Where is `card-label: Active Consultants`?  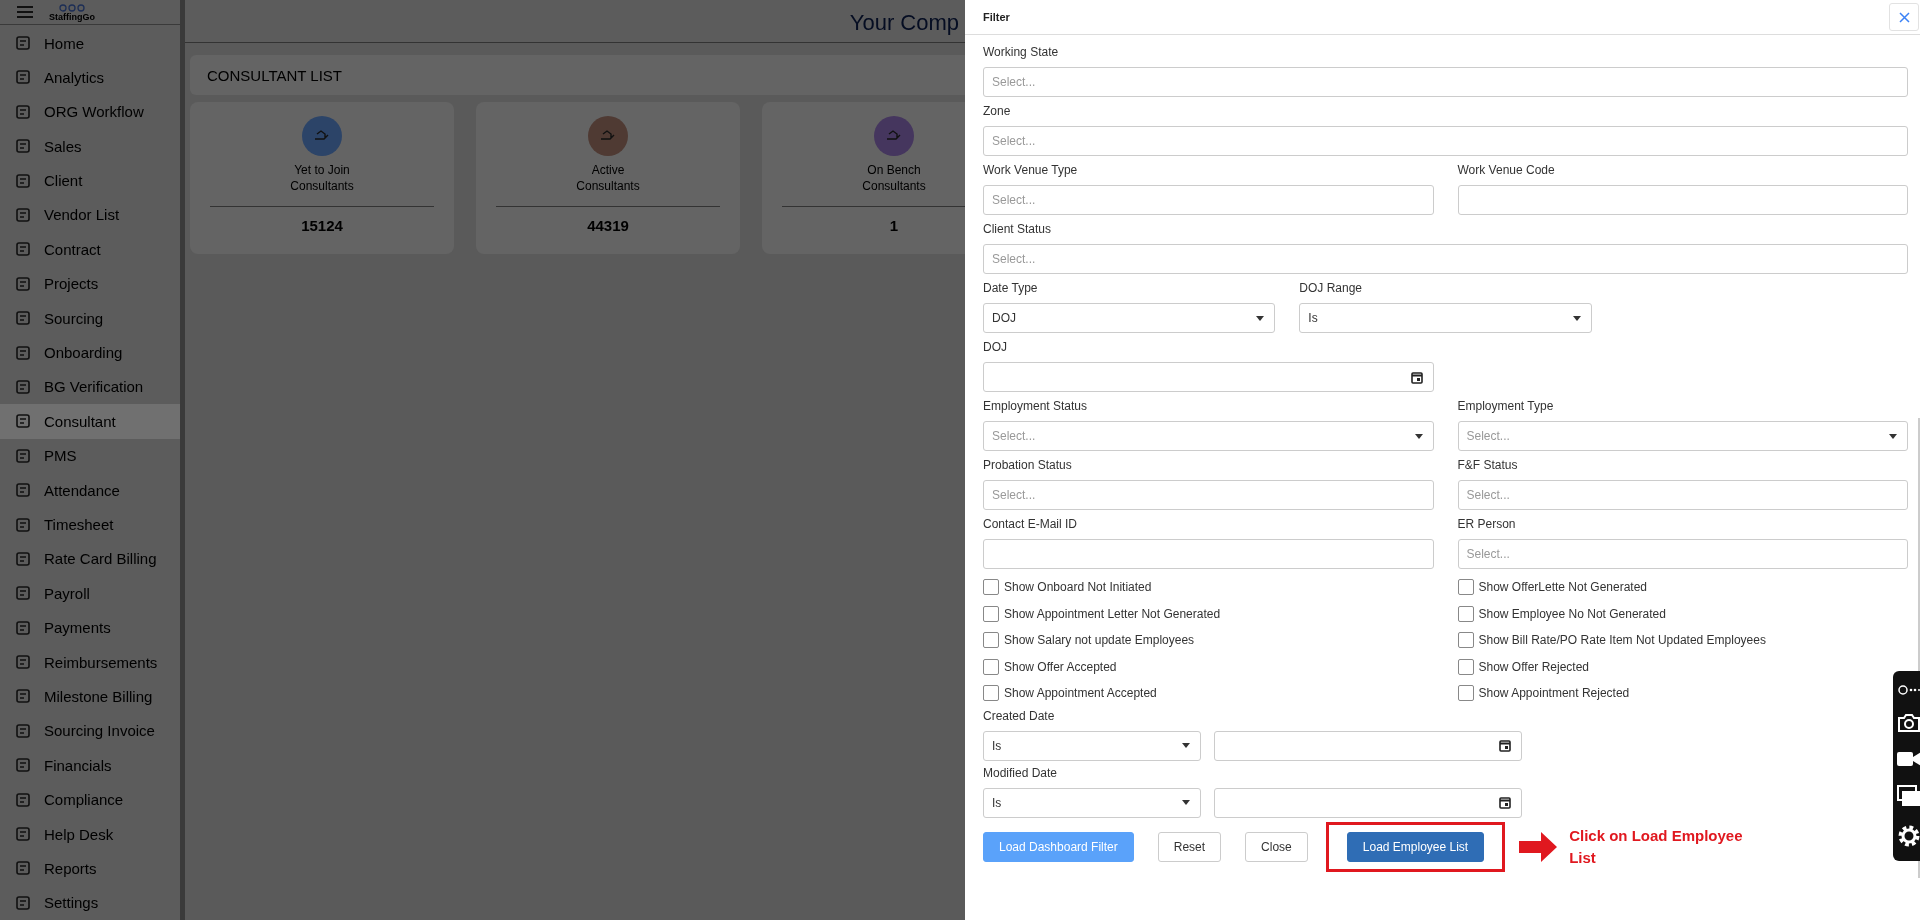 card-label: Active Consultants is located at coordinates (608, 178).